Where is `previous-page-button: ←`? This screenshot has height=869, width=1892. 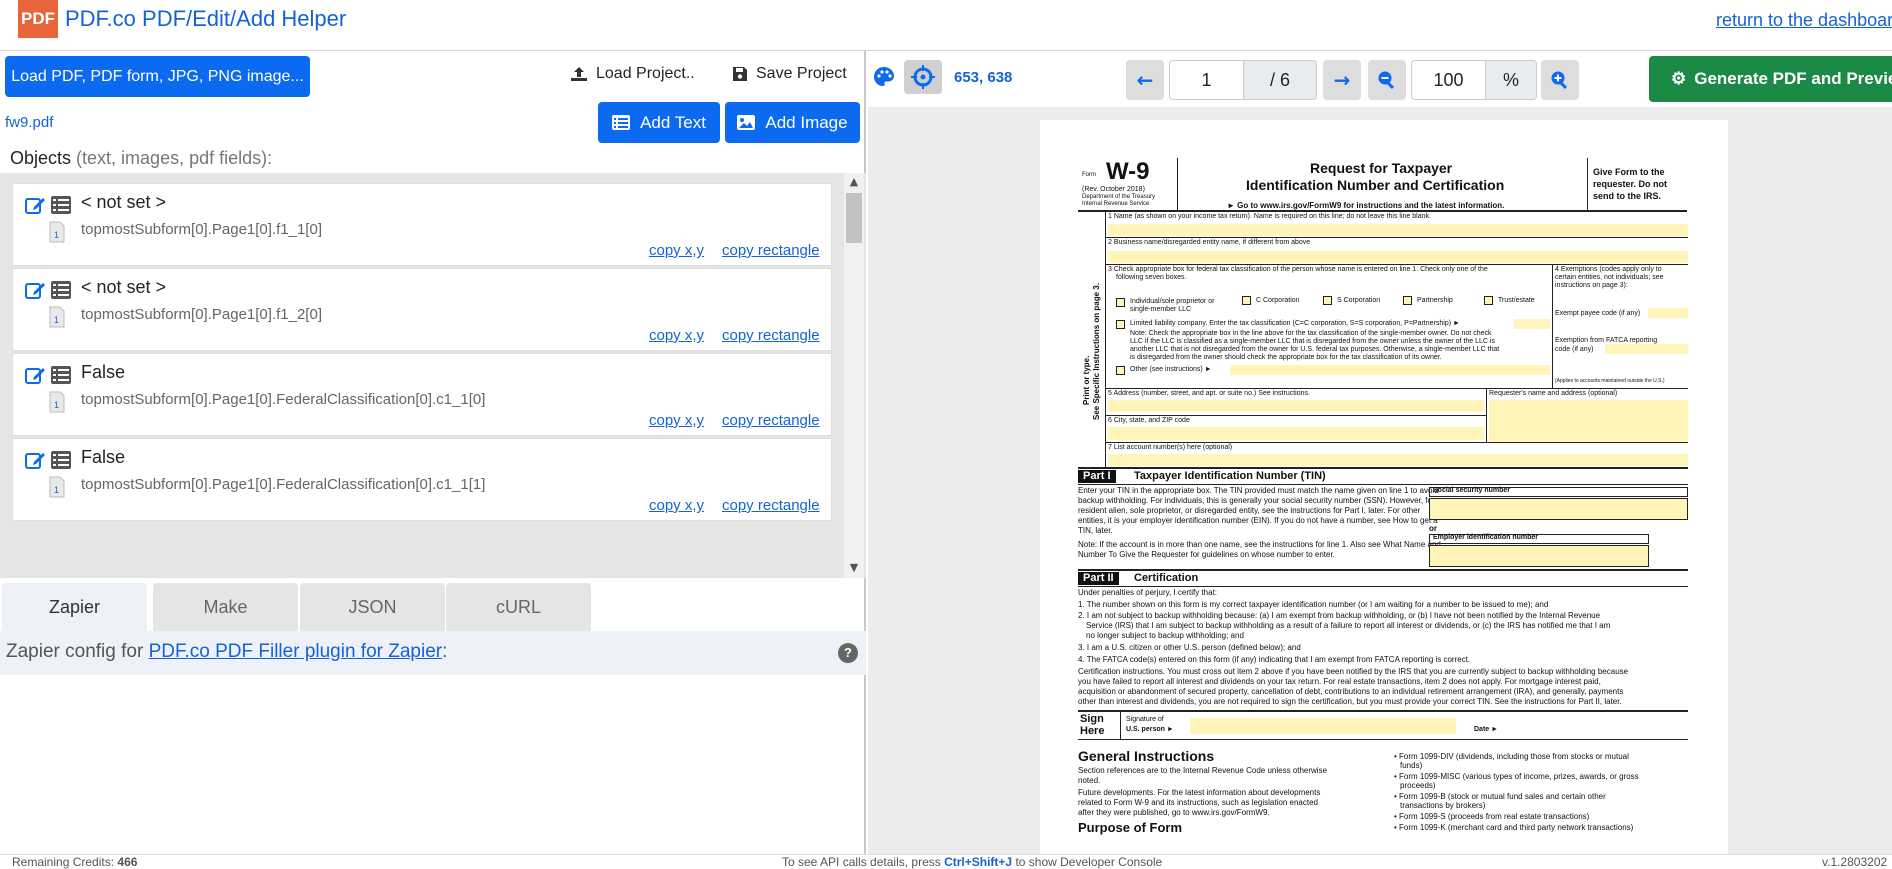 previous-page-button: ← is located at coordinates (1145, 80).